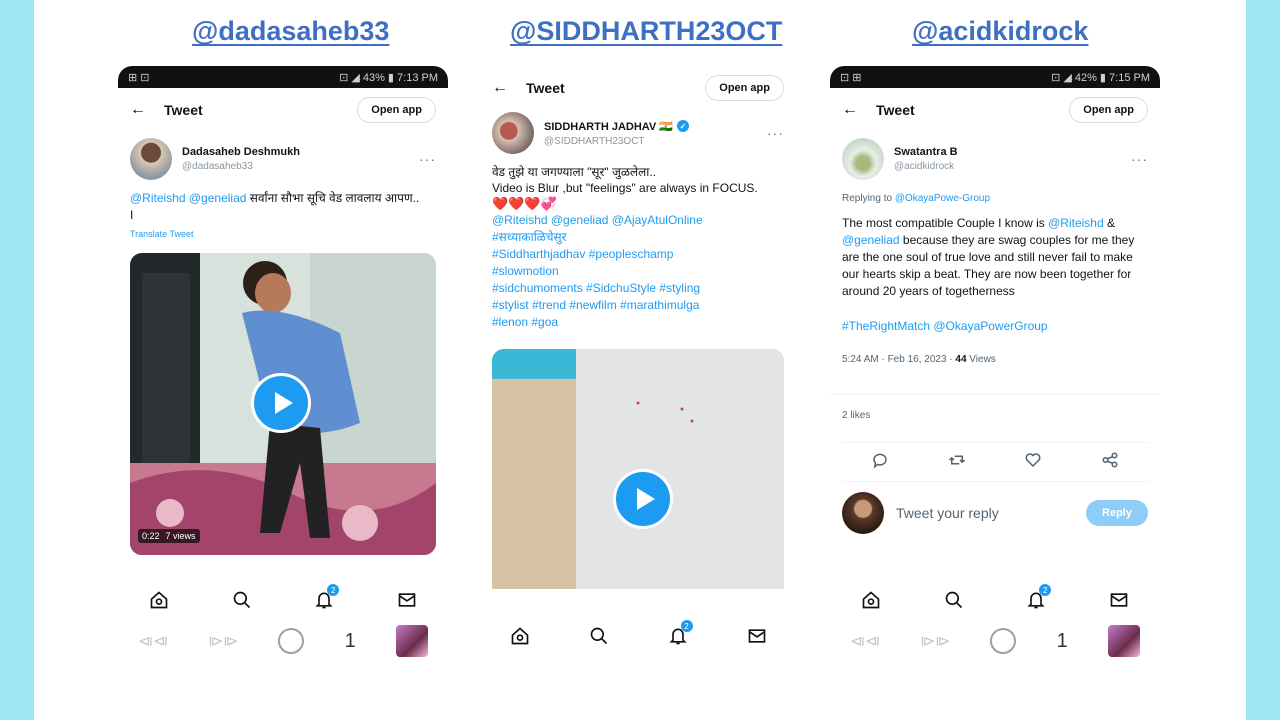 Image resolution: width=1280 pixels, height=720 pixels. I want to click on replying-to: Replying to @OkayaPowe-Group, so click(995, 196).